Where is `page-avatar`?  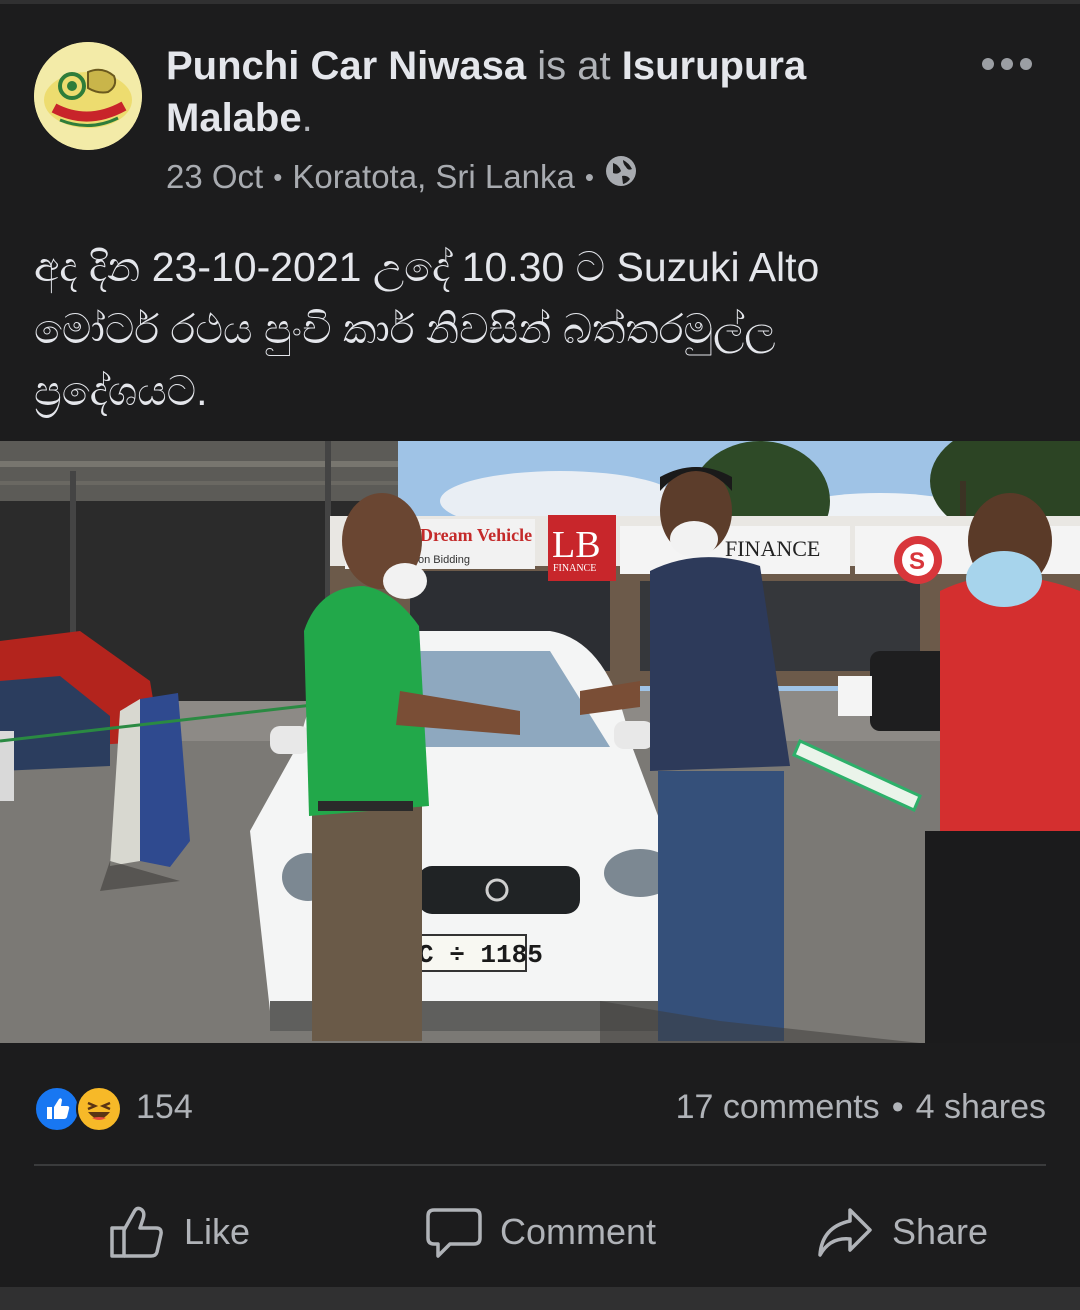
page-avatar is located at coordinates (88, 96).